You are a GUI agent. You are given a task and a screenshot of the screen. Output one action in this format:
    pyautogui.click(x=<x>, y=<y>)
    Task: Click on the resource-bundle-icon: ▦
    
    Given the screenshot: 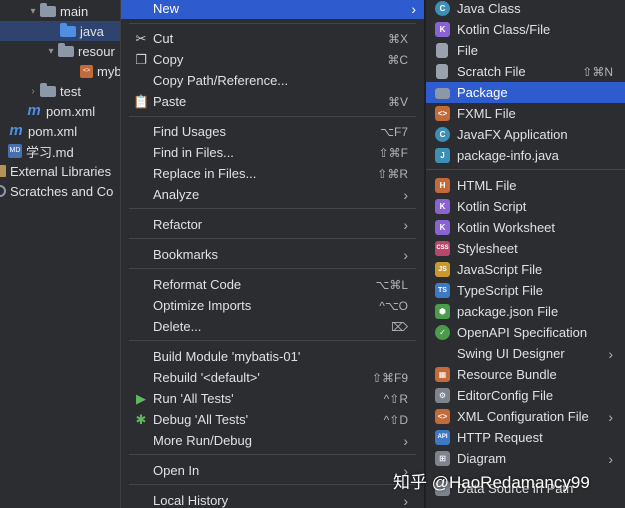 What is the action you would take?
    pyautogui.click(x=442, y=374)
    